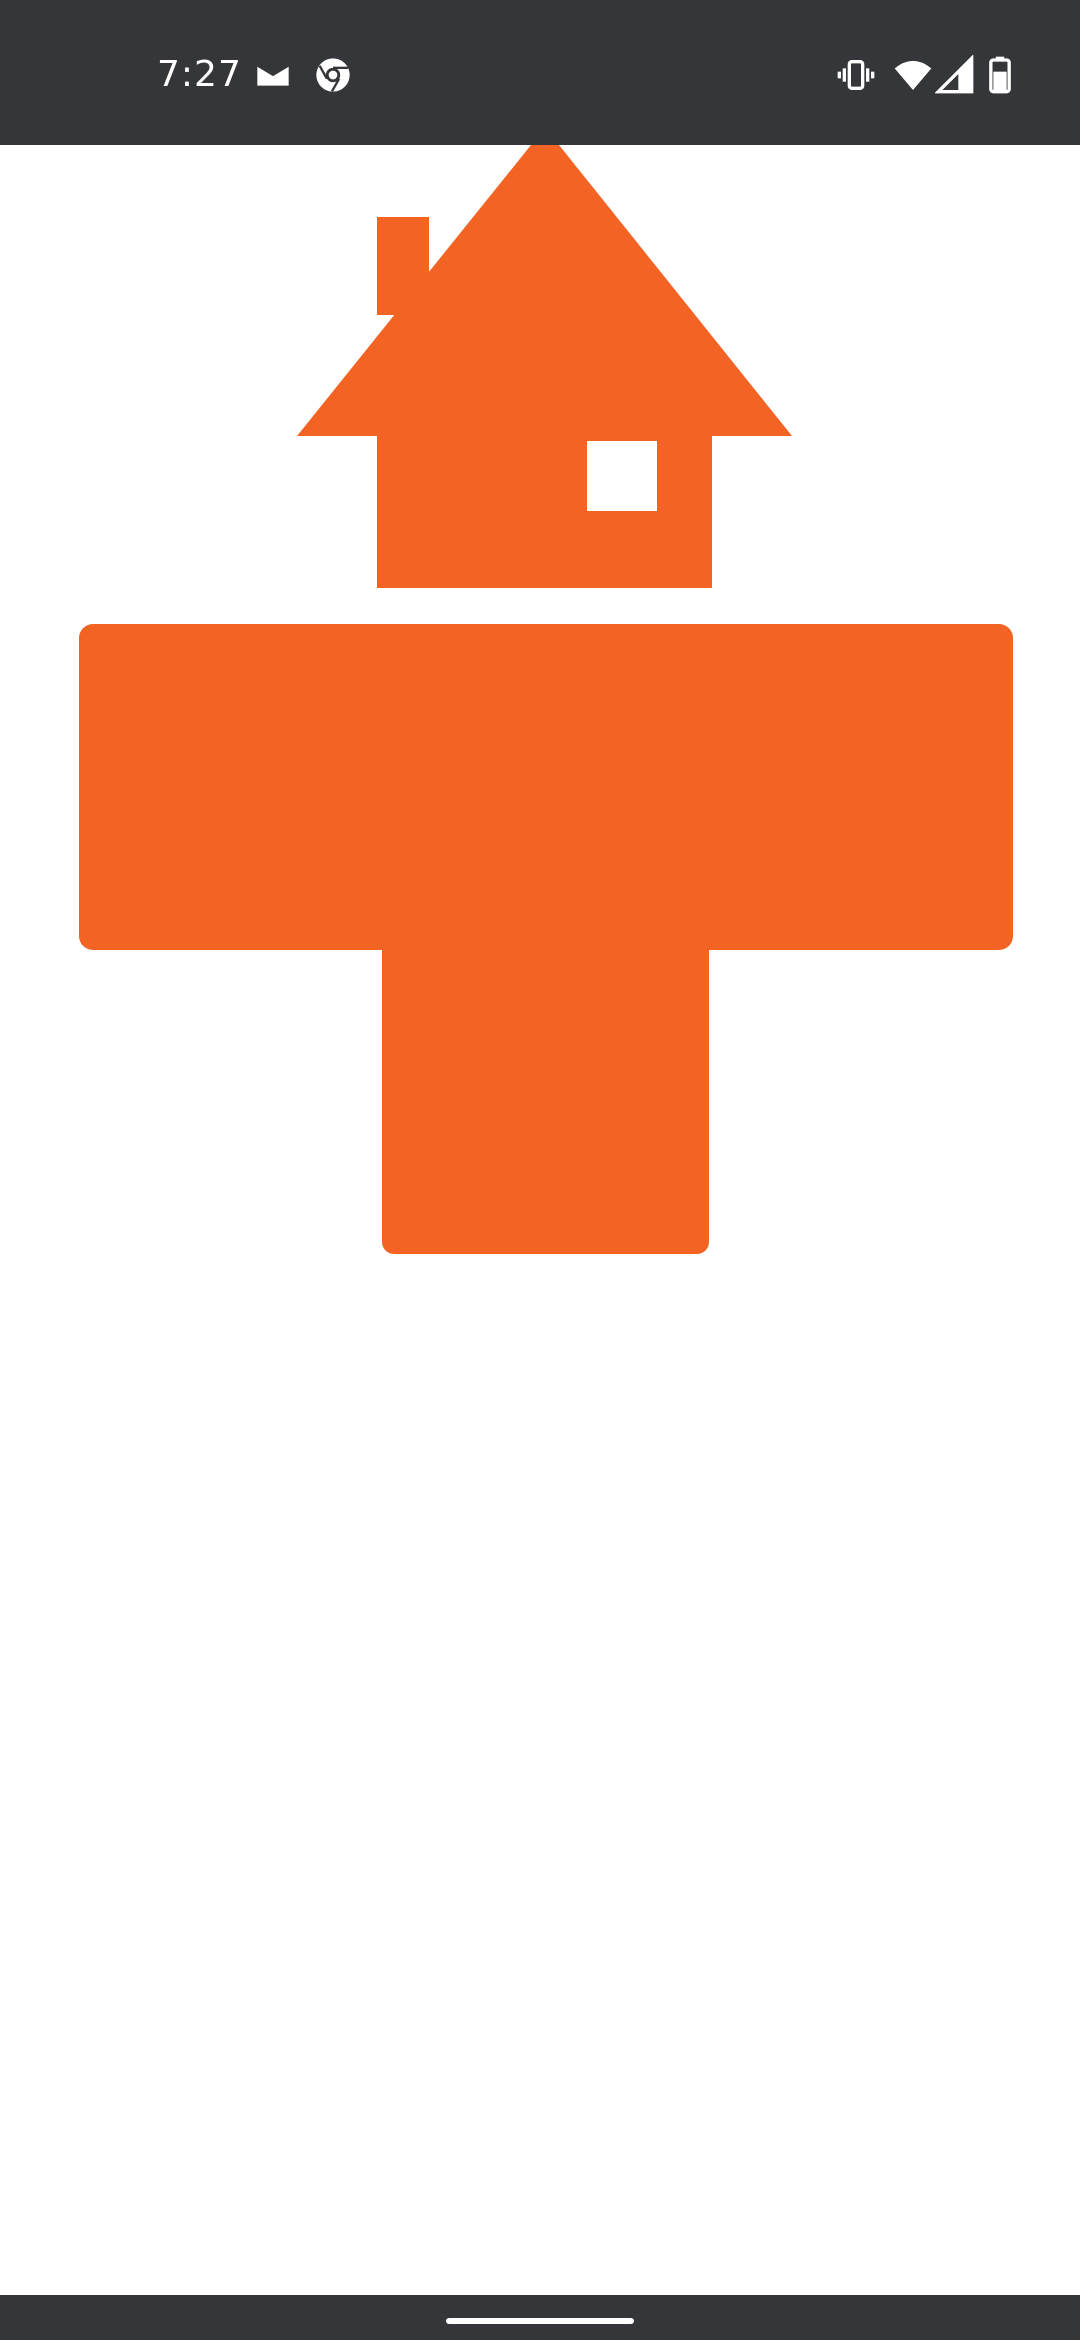 The height and width of the screenshot is (2340, 1080). I want to click on signal-icon, so click(955, 75).